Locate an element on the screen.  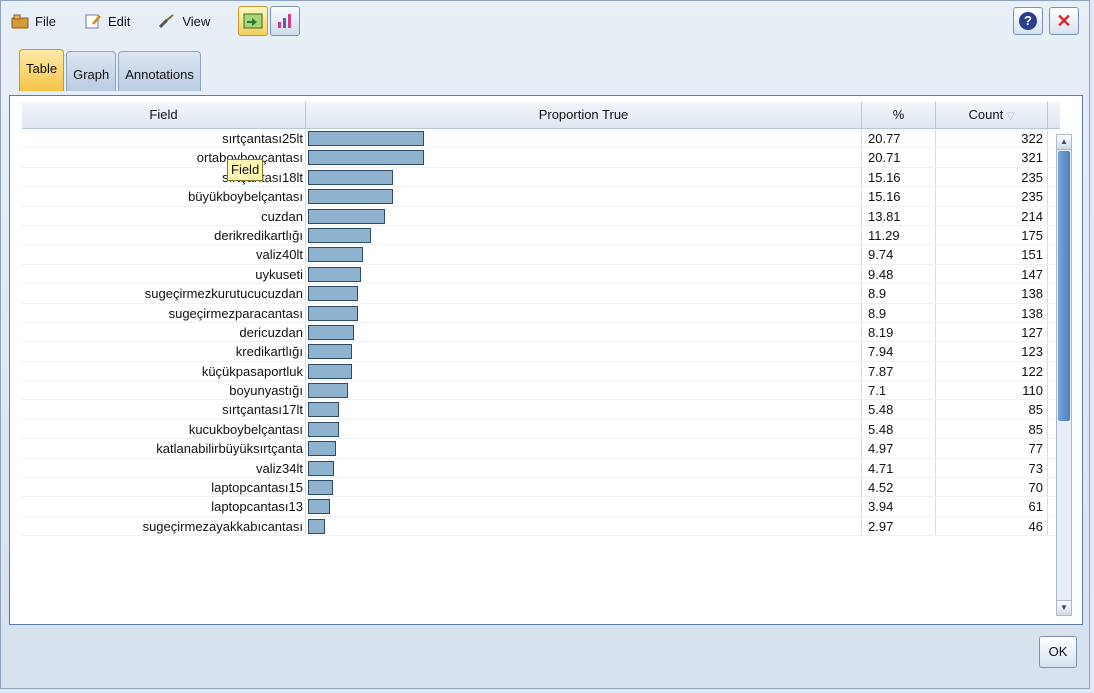
field-cell: boyunyastığı is located at coordinates (164, 390).